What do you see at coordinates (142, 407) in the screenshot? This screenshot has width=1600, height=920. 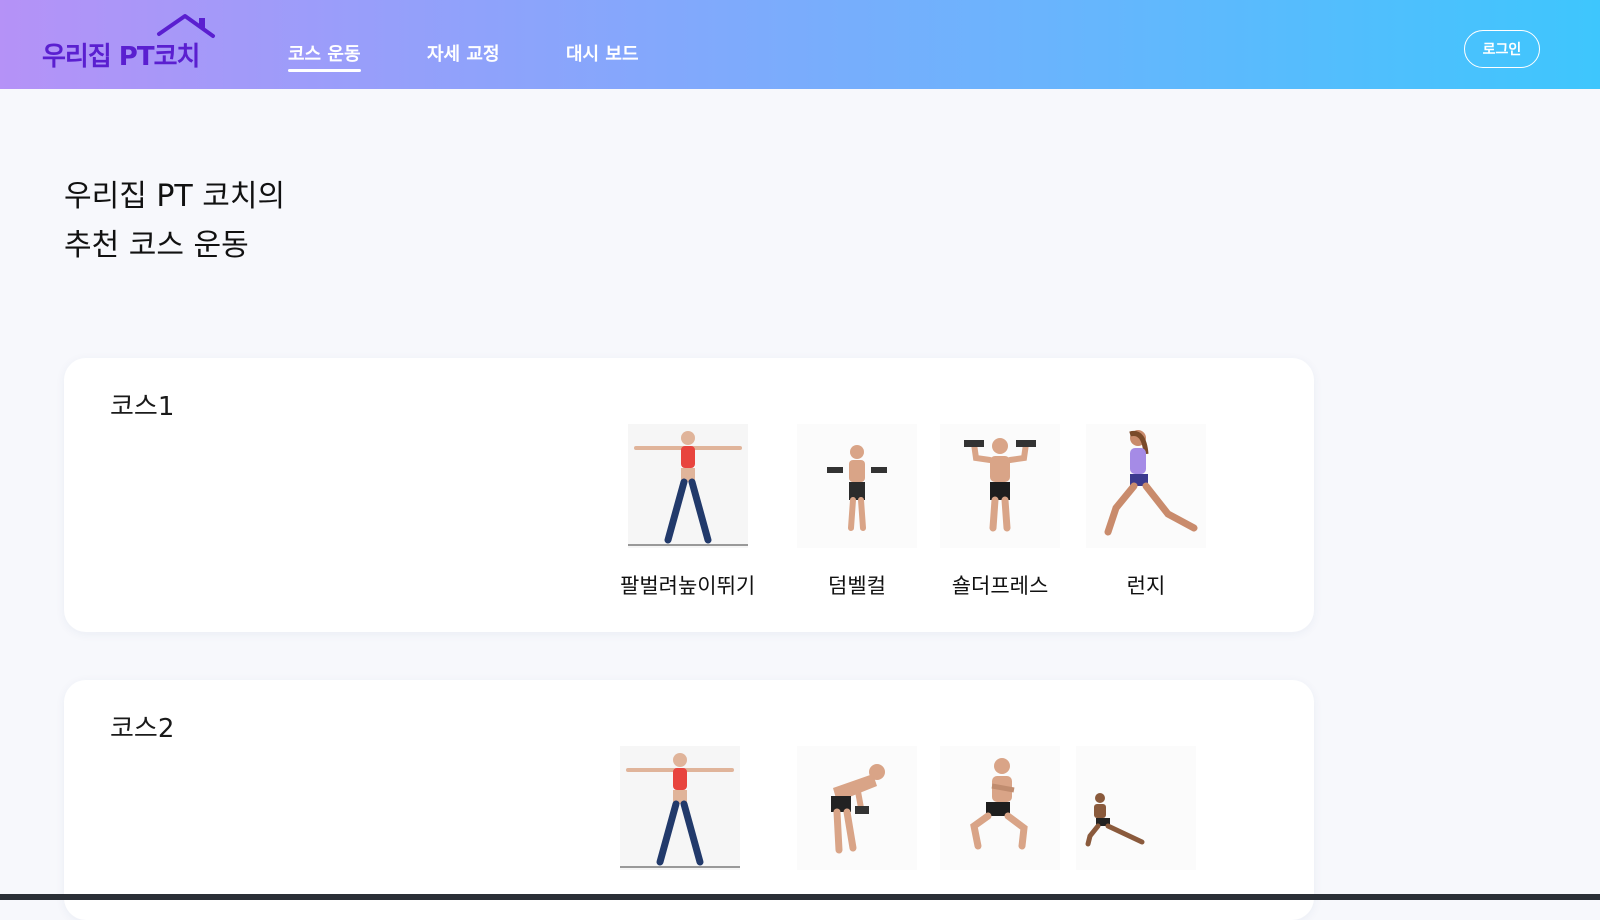 I see `course-title: 코스1` at bounding box center [142, 407].